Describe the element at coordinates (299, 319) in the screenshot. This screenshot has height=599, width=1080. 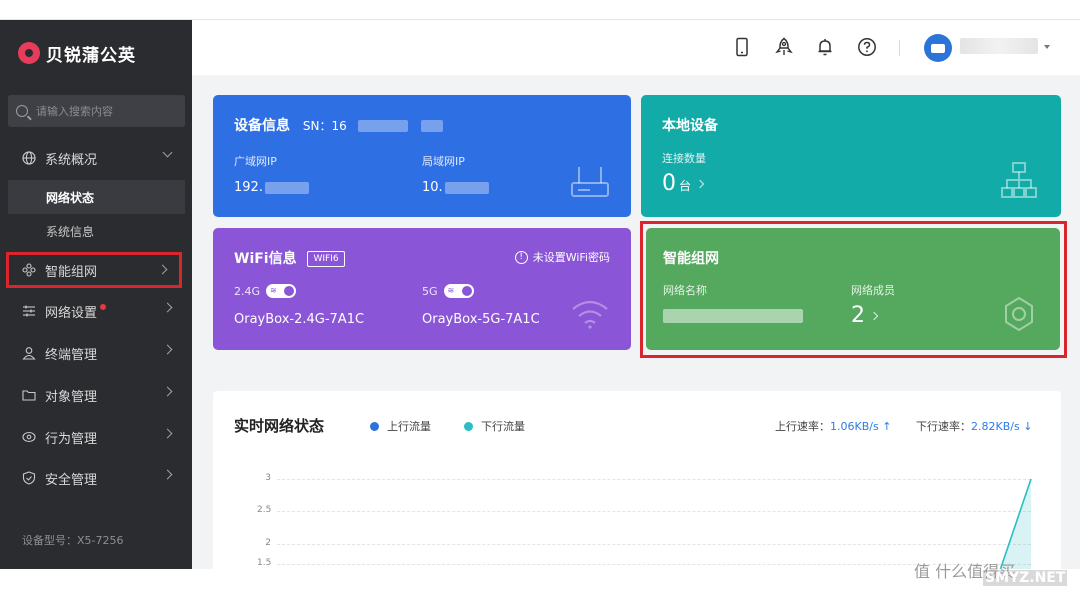
I see `band-2g-ssid: OrayBox-2.4G-7A1C` at that location.